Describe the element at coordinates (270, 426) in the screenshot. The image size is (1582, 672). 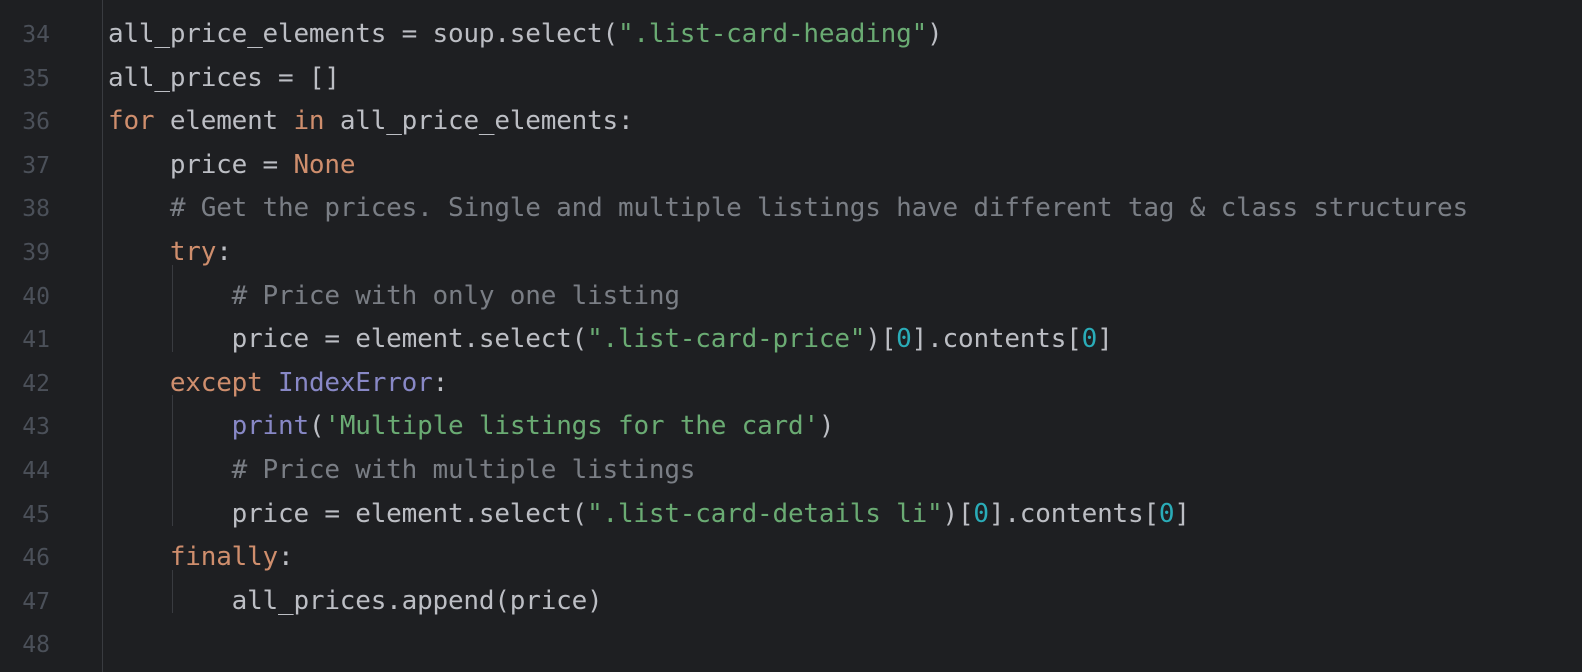
I see `code-token: print` at that location.